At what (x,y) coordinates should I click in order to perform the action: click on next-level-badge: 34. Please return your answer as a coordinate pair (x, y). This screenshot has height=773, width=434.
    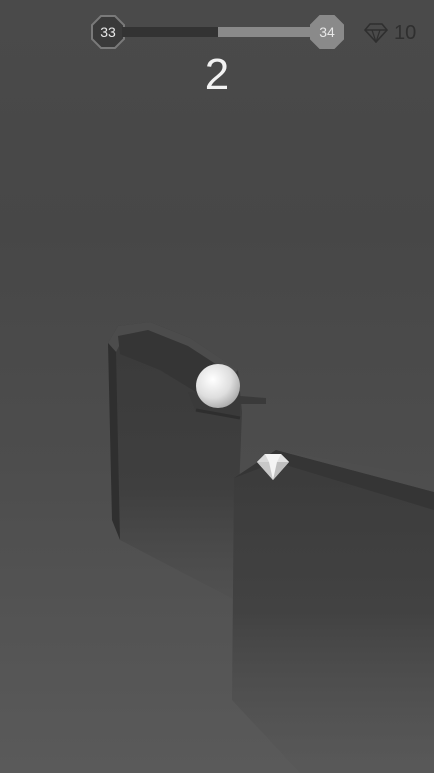
    Looking at the image, I should click on (327, 32).